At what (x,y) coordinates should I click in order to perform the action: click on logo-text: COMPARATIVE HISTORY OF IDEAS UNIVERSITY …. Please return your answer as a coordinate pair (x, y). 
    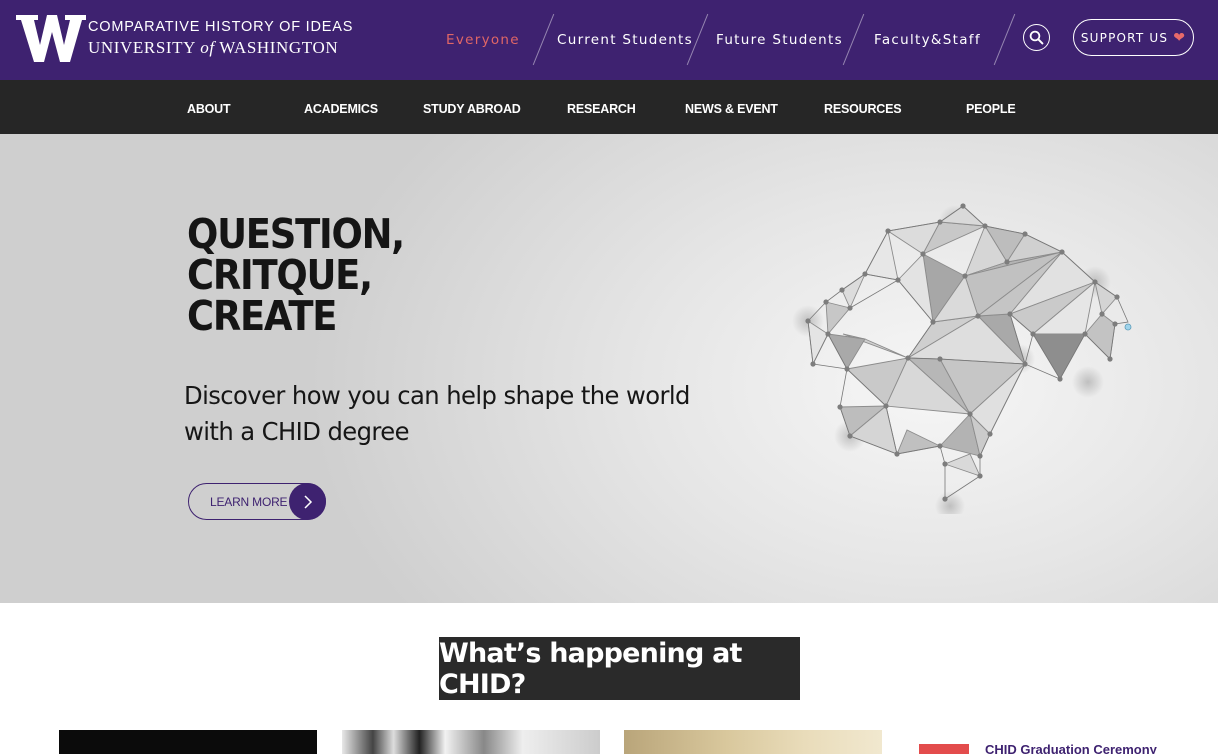
    Looking at the image, I should click on (220, 38).